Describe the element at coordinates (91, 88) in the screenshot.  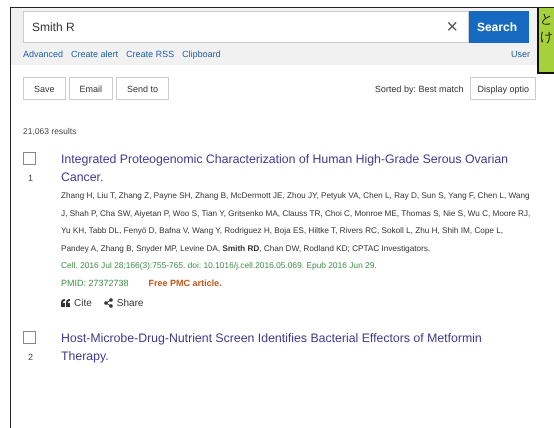
I see `action-button: Email` at that location.